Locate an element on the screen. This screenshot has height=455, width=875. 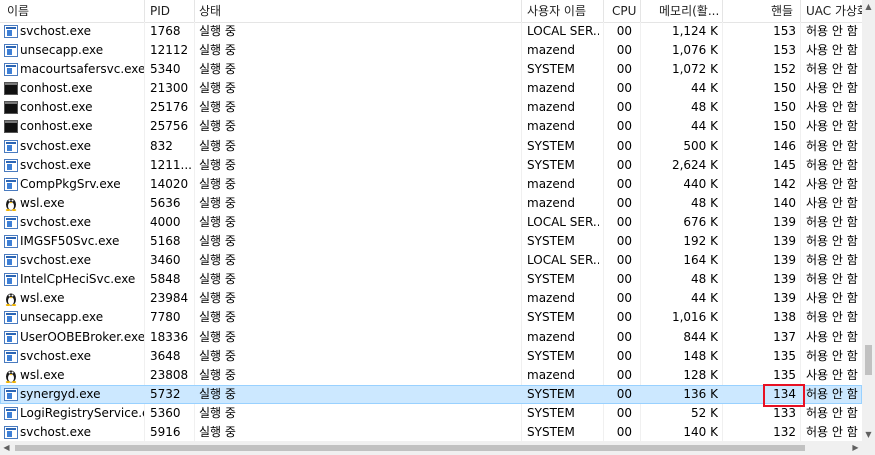
process-handles: 140 is located at coordinates (784, 202).